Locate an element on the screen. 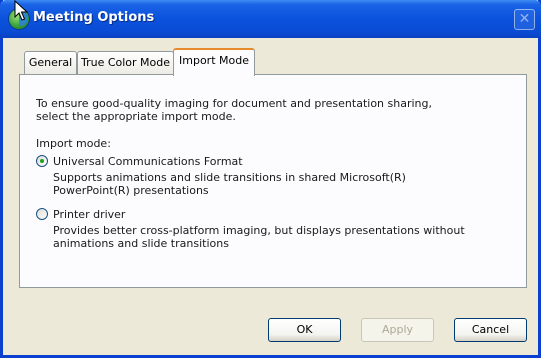 Image resolution: width=541 pixels, height=358 pixels. tab-general: General is located at coordinates (50, 62).